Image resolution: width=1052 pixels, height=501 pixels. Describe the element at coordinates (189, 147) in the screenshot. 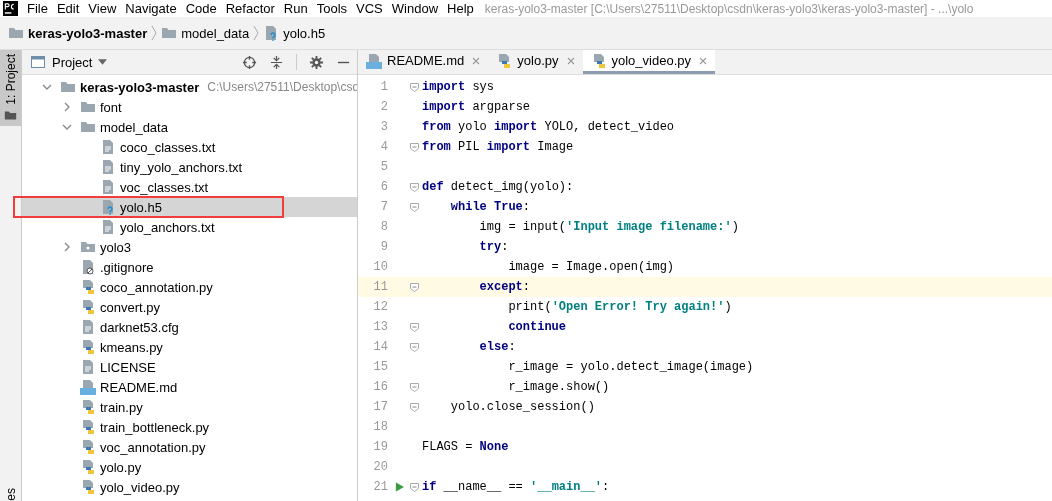

I see `tree-item: coco_classes.txt` at that location.